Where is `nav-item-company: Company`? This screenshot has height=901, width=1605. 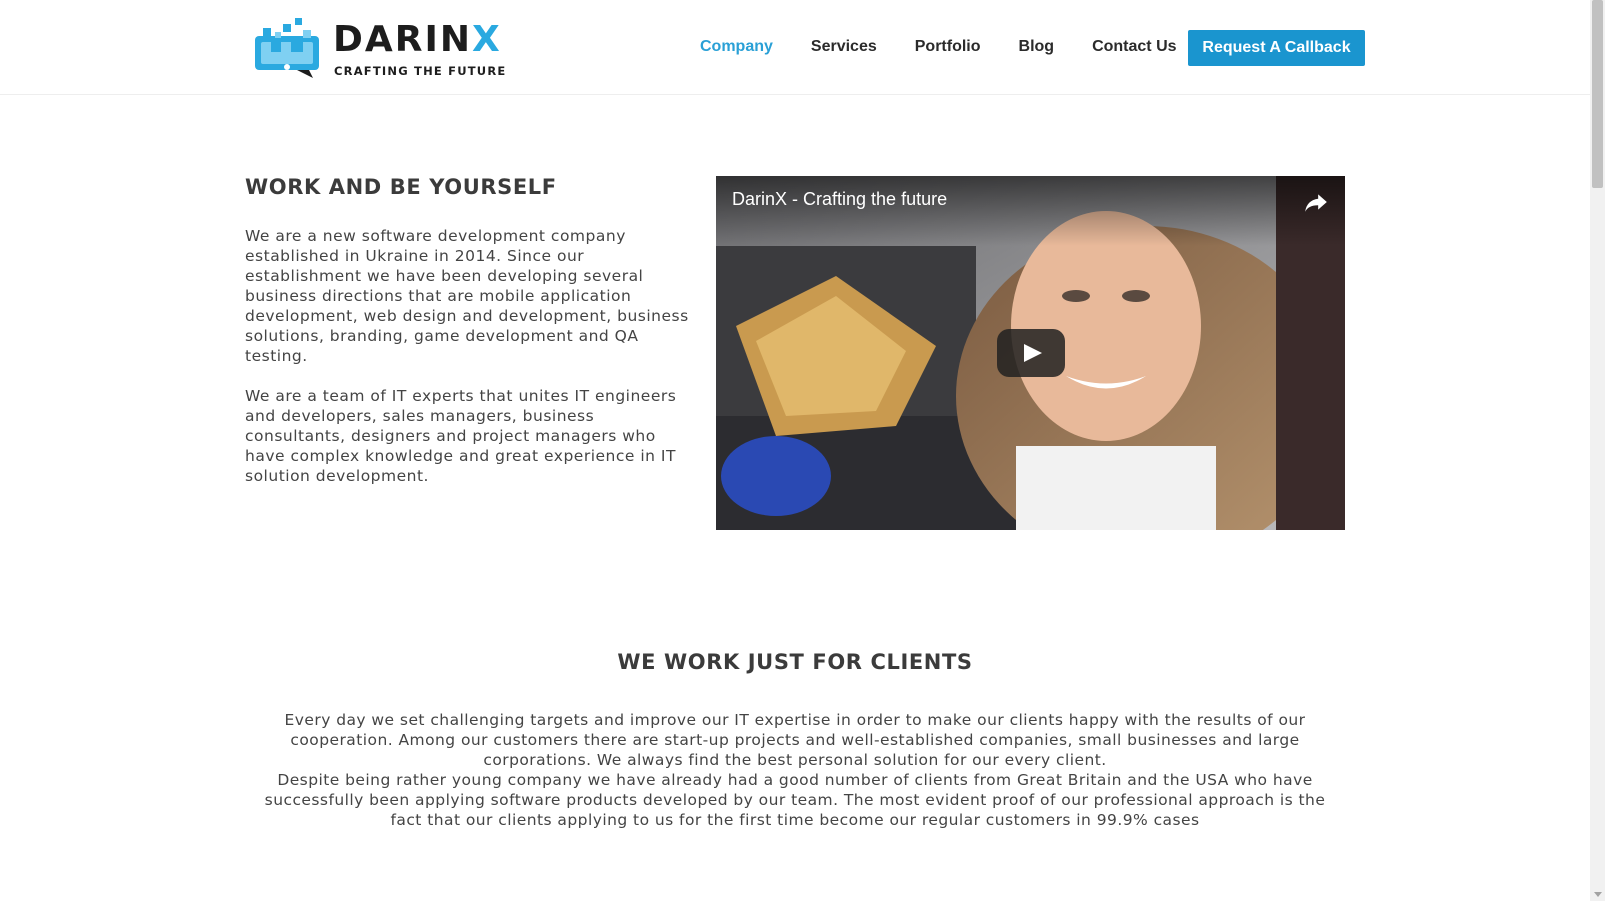 nav-item-company: Company is located at coordinates (736, 47).